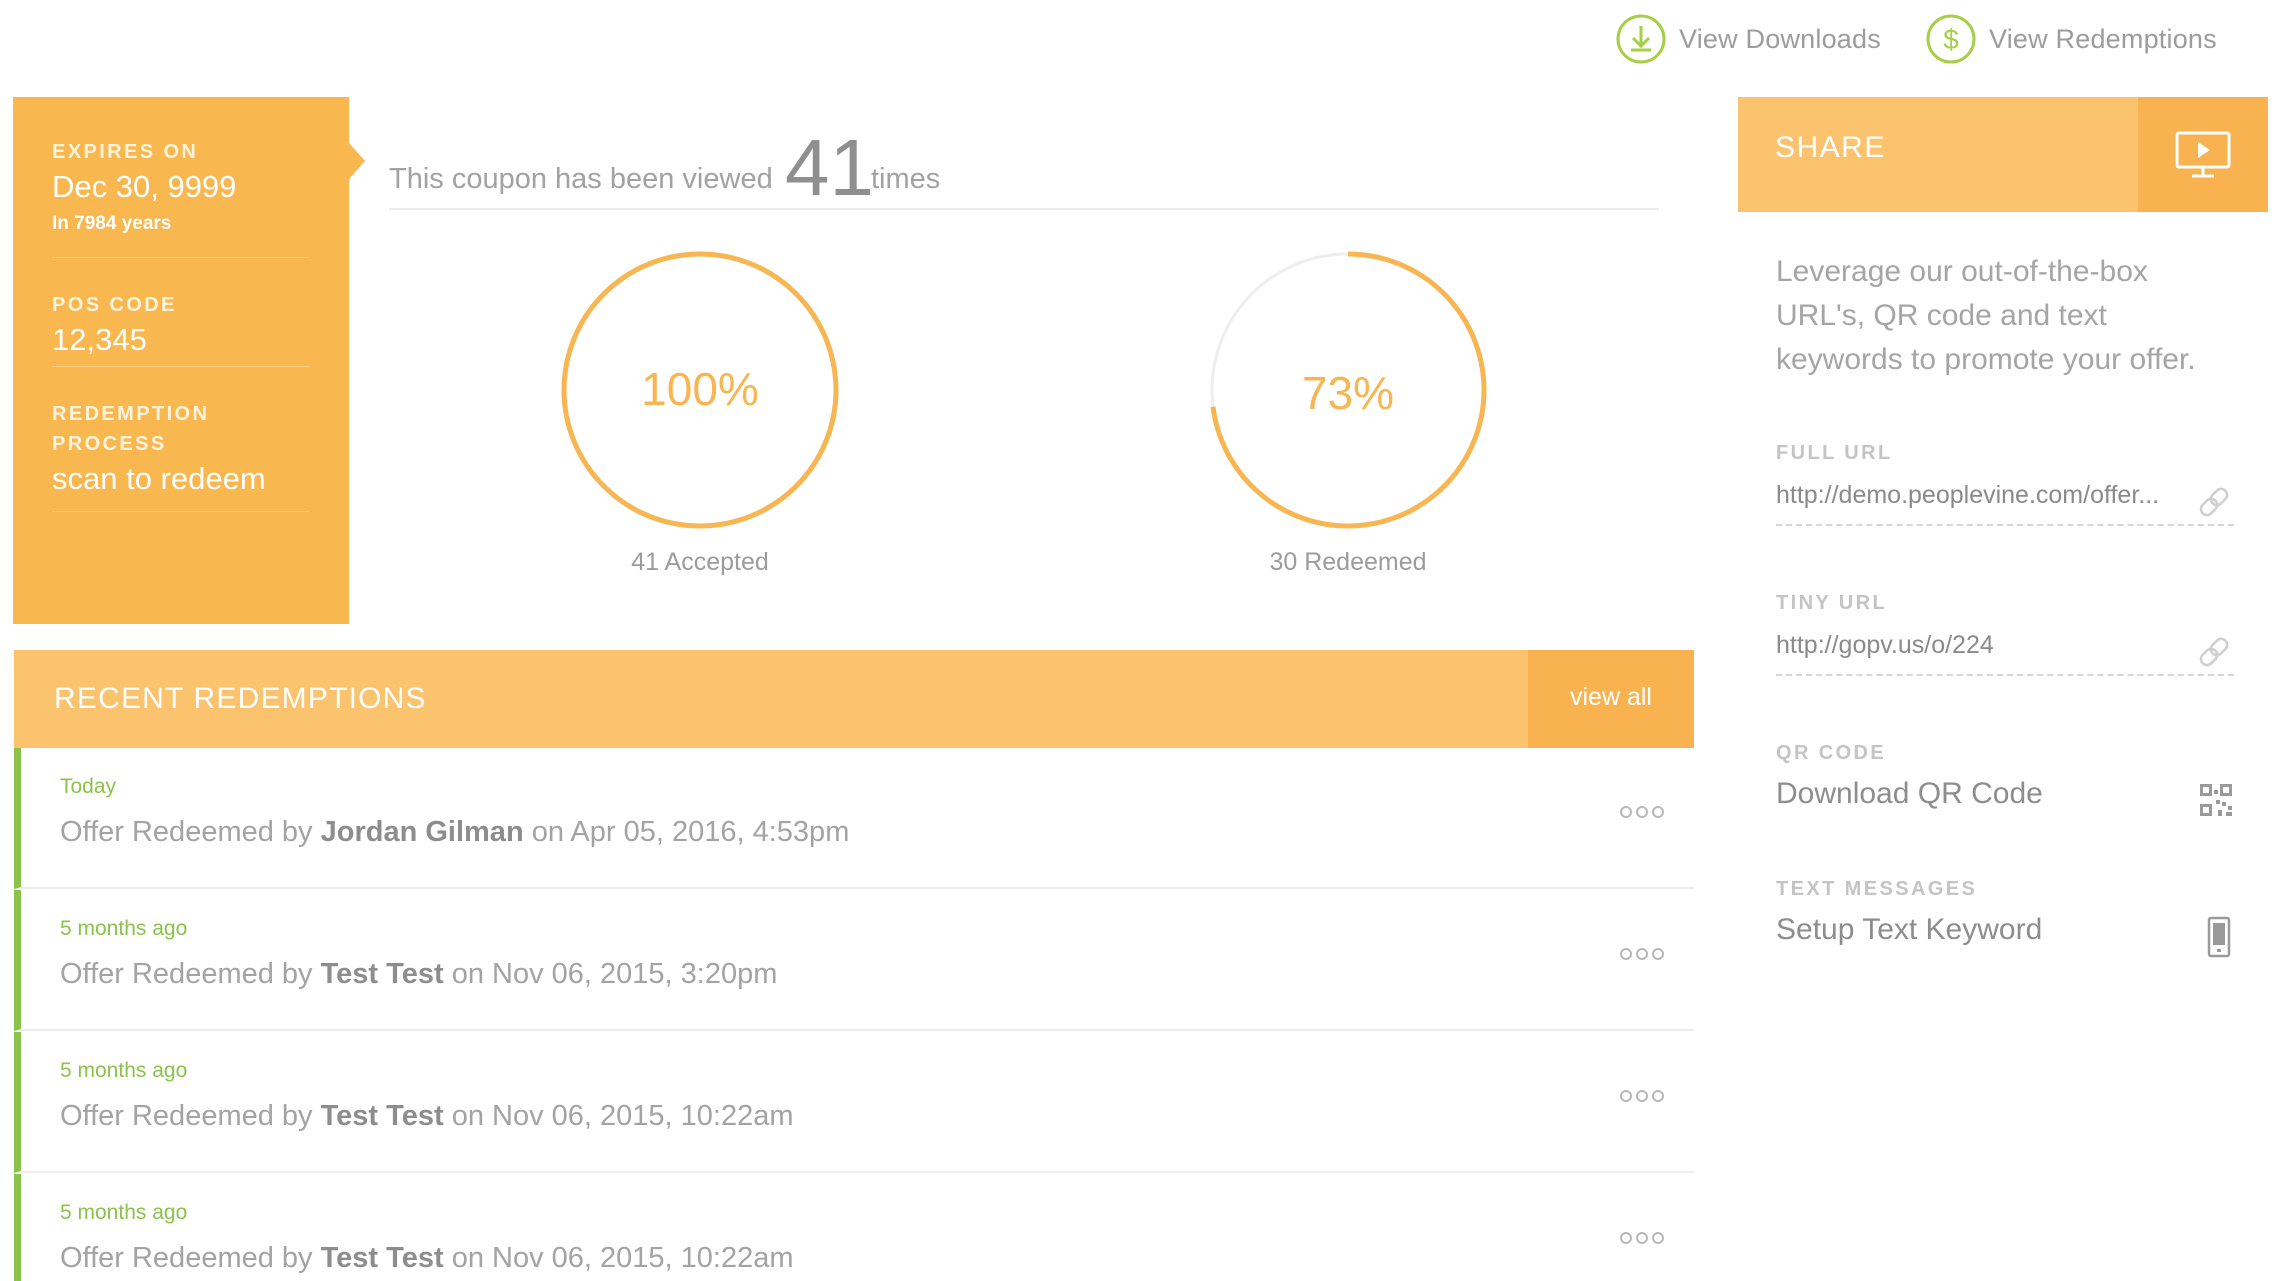 The width and height of the screenshot is (2272, 1281). Describe the element at coordinates (180, 328) in the screenshot. I see `pos-code-section: POS CODE 12,345` at that location.